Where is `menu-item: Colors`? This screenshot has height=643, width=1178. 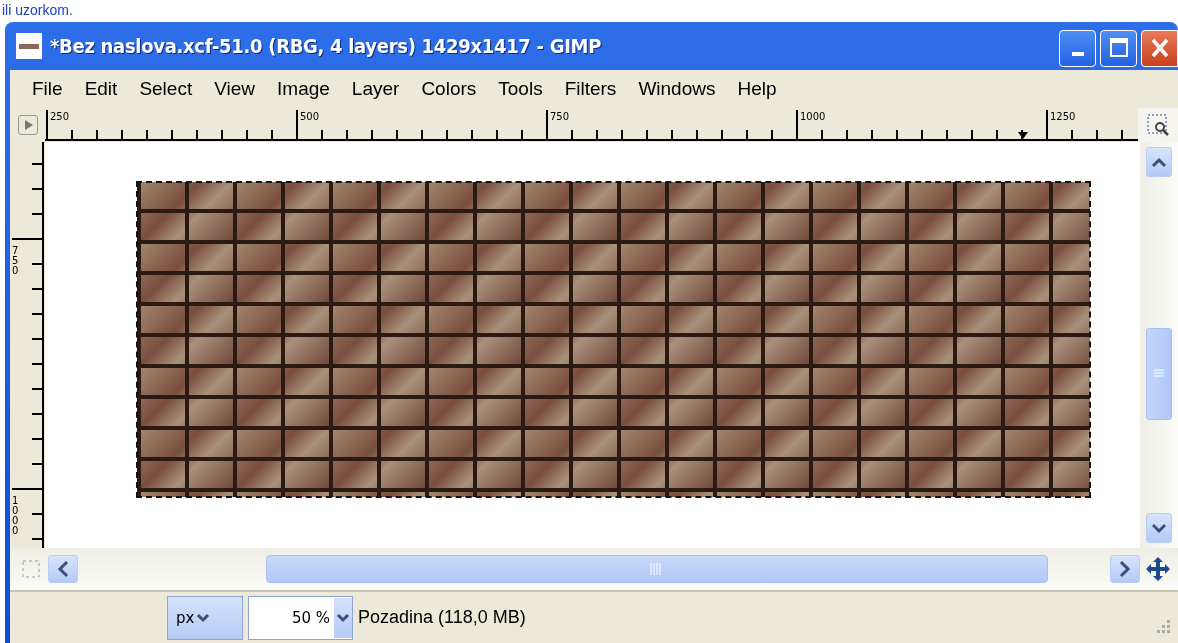 menu-item: Colors is located at coordinates (450, 89).